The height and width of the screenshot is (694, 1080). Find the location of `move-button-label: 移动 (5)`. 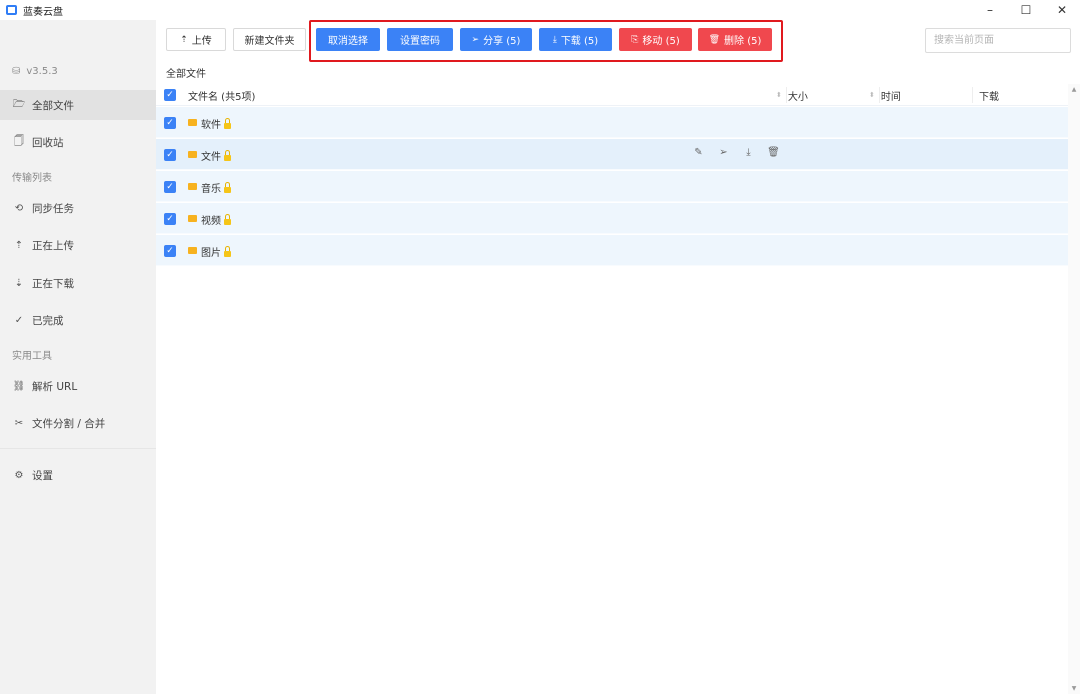

move-button-label: 移动 (5) is located at coordinates (661, 41).